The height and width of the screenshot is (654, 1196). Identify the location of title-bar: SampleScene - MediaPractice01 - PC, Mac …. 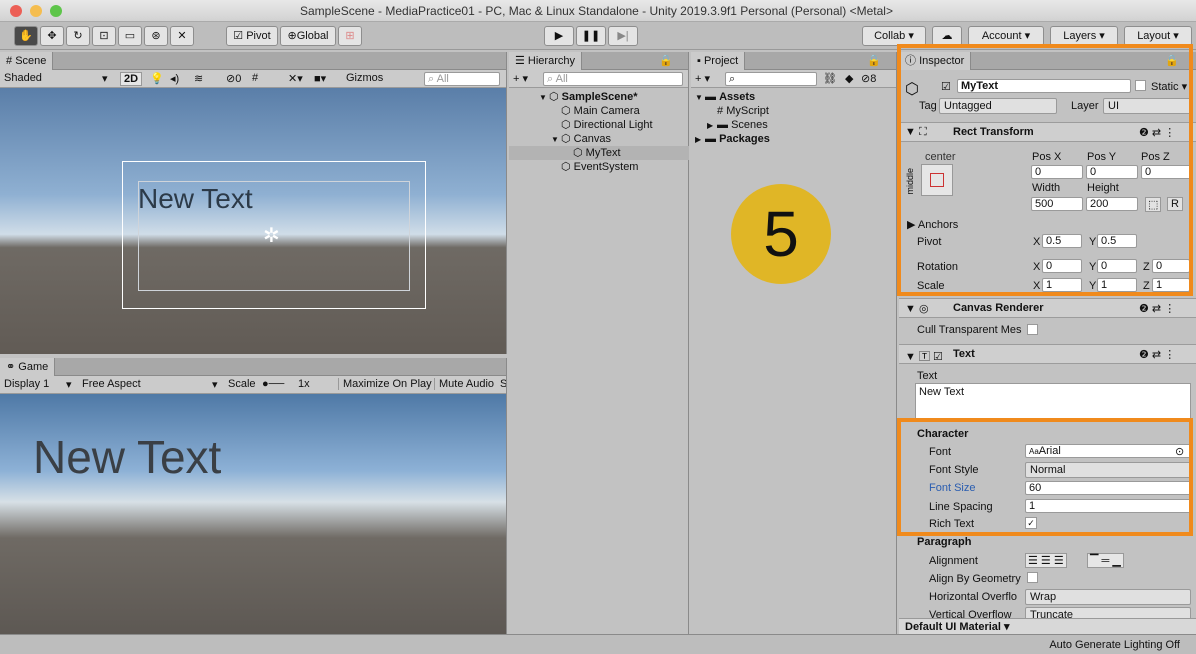
(598, 11).